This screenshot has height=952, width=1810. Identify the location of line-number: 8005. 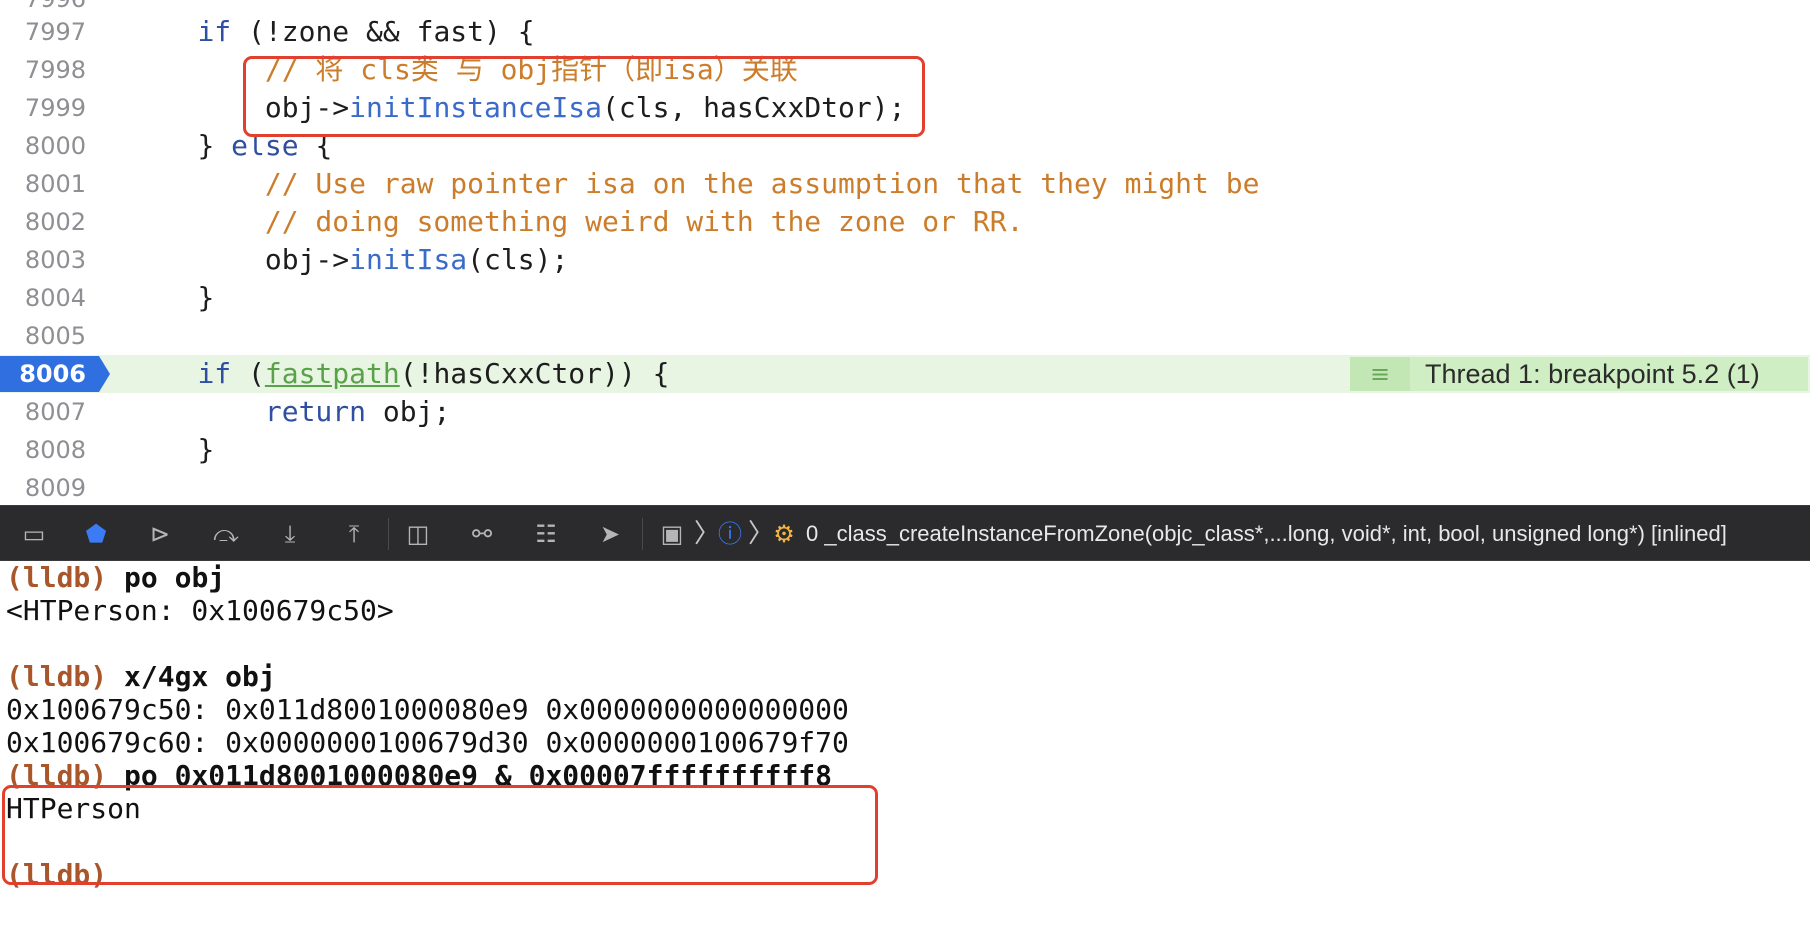
(43, 336).